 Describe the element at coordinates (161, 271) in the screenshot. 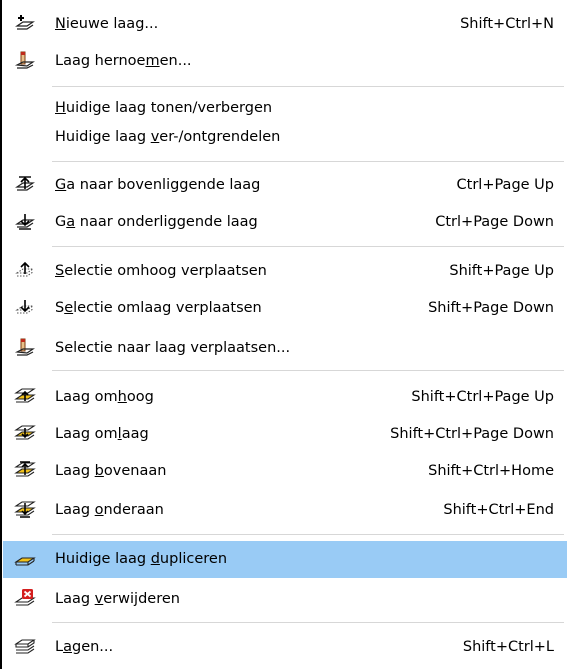

I see `menu-label: Selectie omhoog verplaatsen` at that location.